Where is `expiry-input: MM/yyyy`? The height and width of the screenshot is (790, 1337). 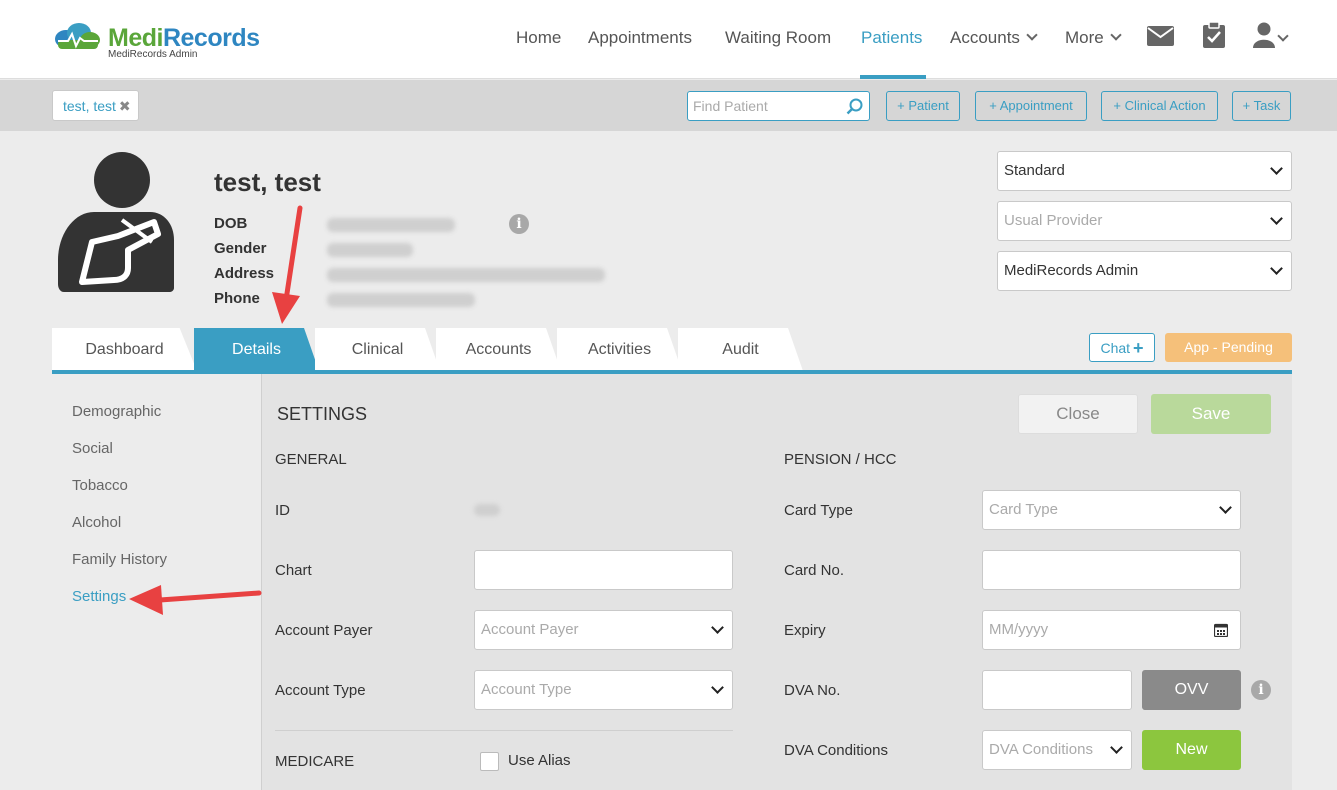 expiry-input: MM/yyyy is located at coordinates (1111, 630).